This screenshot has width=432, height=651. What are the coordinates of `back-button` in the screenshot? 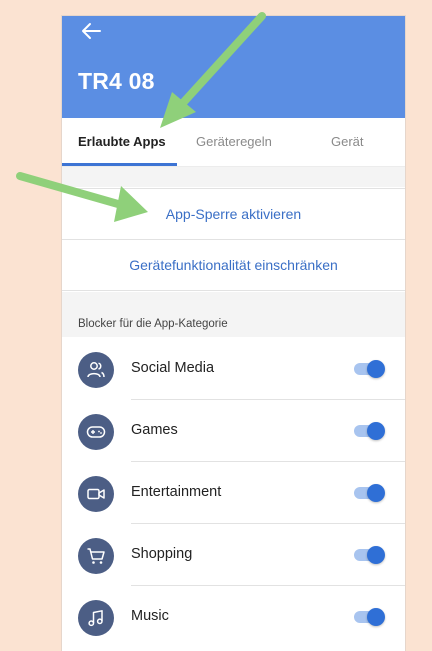 It's located at (91, 31).